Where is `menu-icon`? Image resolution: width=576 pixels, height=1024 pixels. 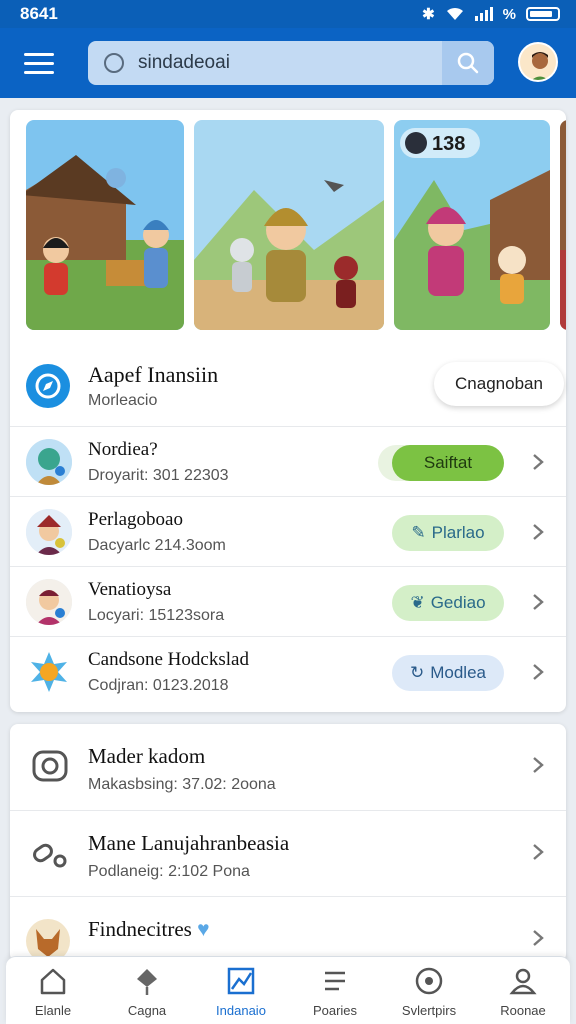 menu-icon is located at coordinates (39, 63).